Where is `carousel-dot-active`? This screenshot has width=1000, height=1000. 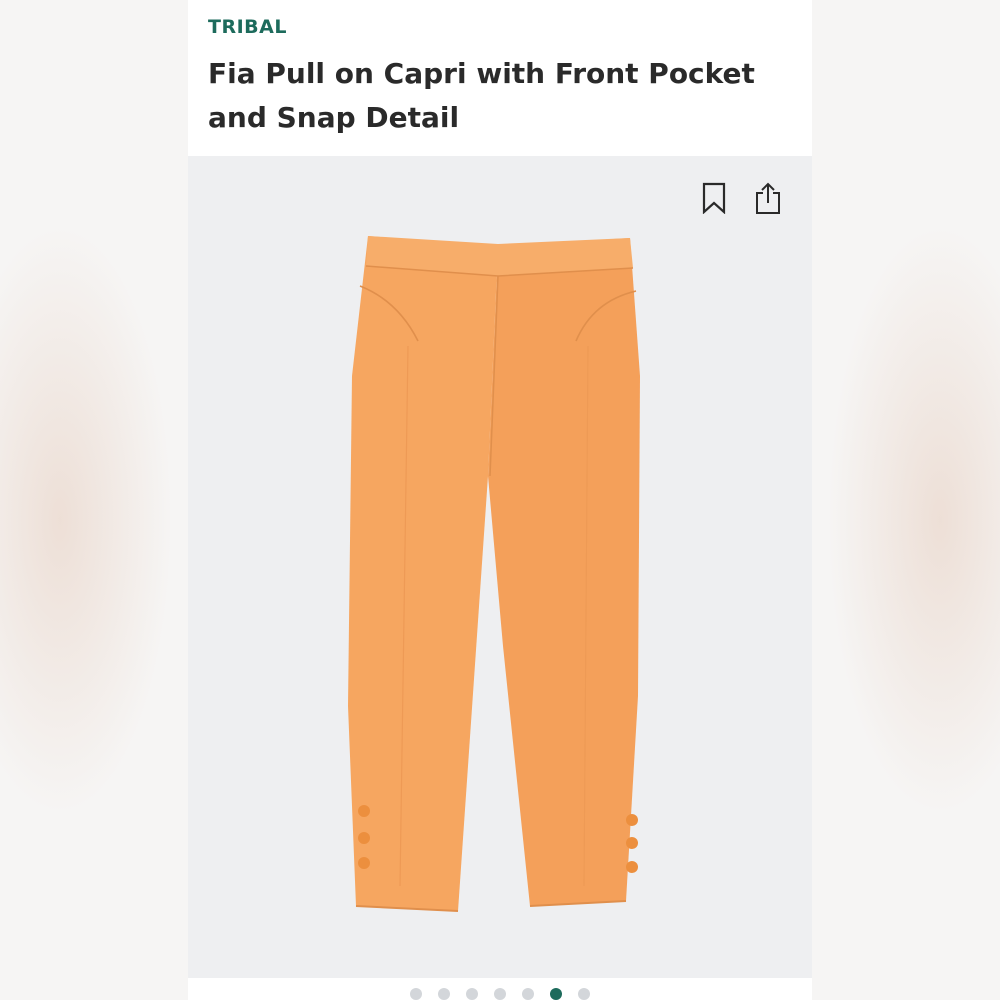 carousel-dot-active is located at coordinates (556, 994).